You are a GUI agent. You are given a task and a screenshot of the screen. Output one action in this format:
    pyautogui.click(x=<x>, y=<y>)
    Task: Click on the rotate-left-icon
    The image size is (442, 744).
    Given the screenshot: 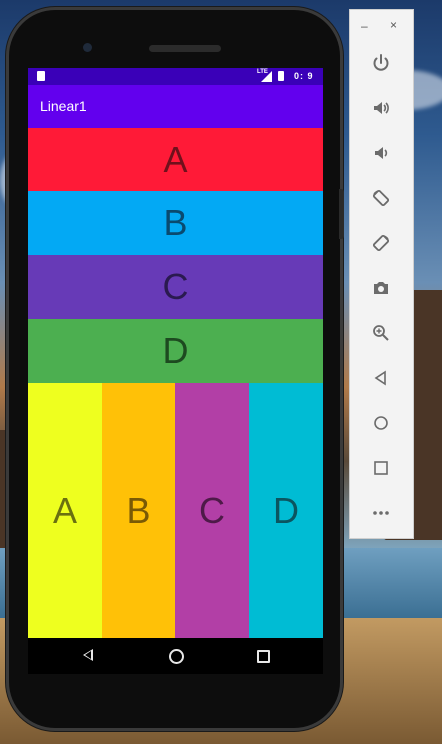 What is the action you would take?
    pyautogui.click(x=381, y=198)
    